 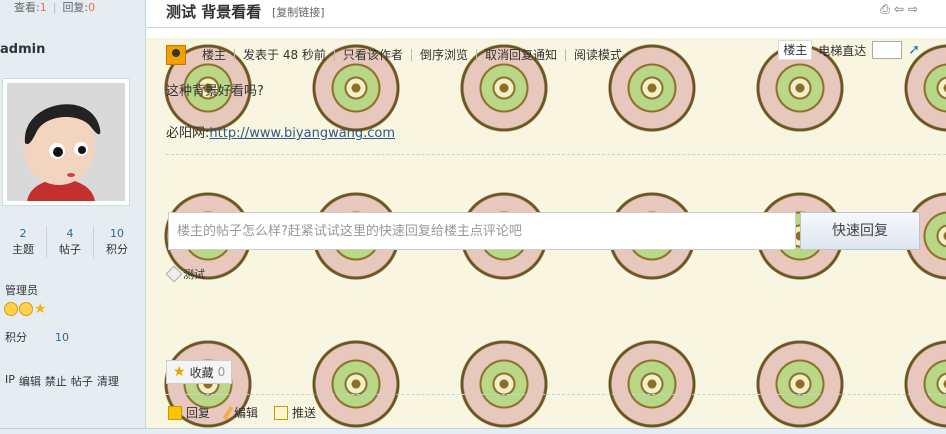 I want to click on reply-icon, so click(x=175, y=412).